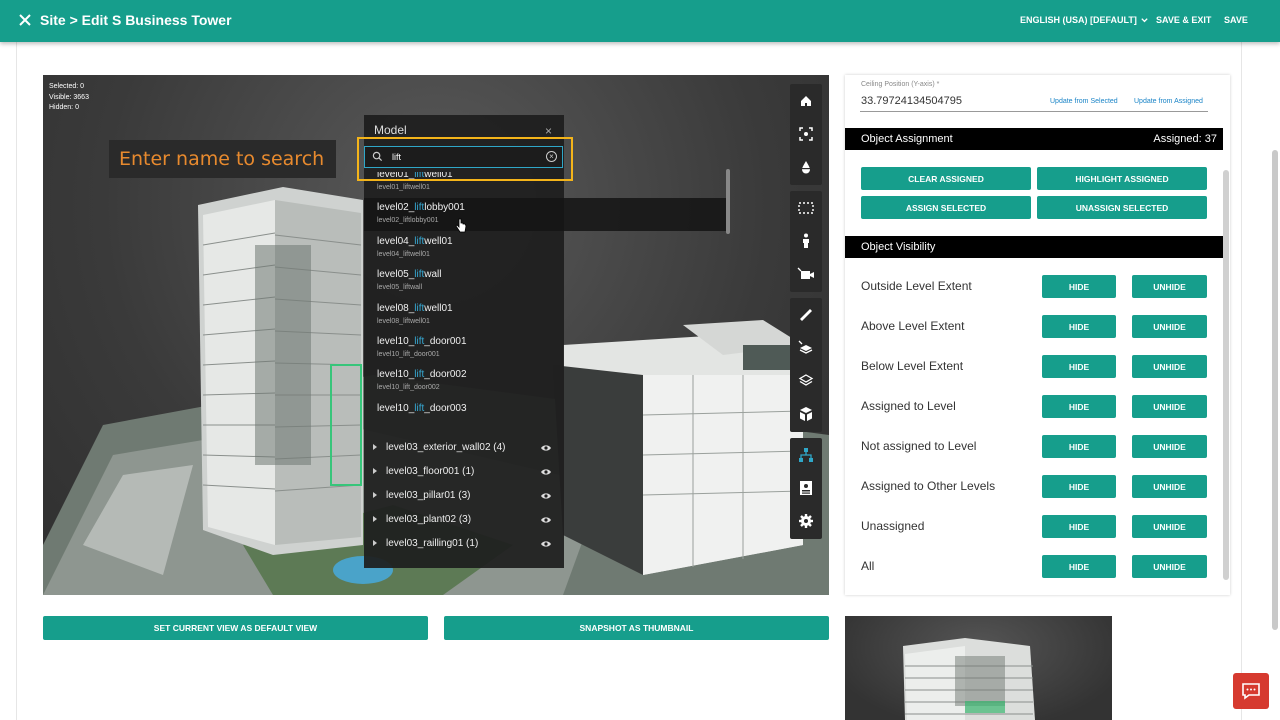 The height and width of the screenshot is (720, 1280). I want to click on chevron-down-icon, so click(1144, 19).